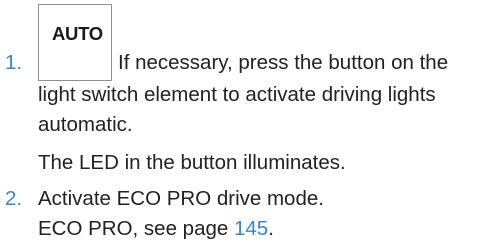  Describe the element at coordinates (271, 228) in the screenshot. I see `reference-suffix: .` at that location.